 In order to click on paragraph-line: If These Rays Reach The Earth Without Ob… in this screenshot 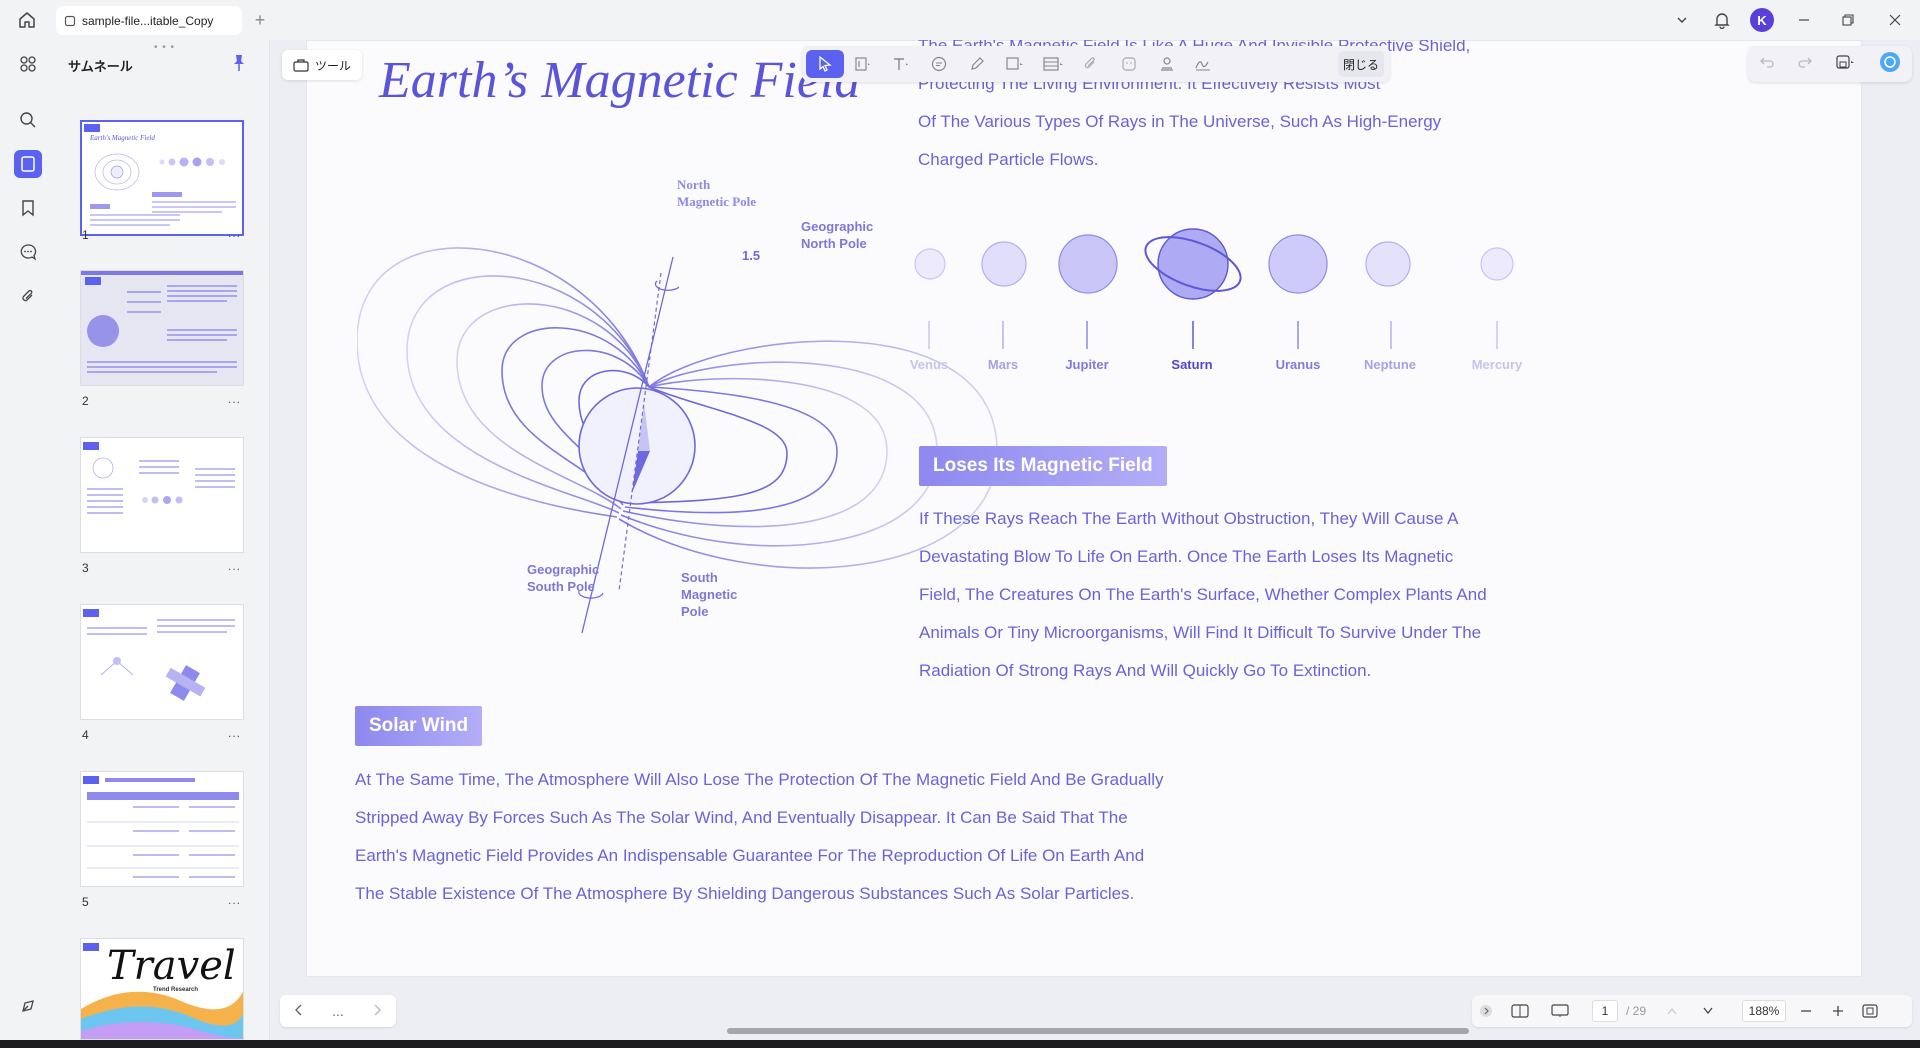, I will do `click(1189, 518)`.